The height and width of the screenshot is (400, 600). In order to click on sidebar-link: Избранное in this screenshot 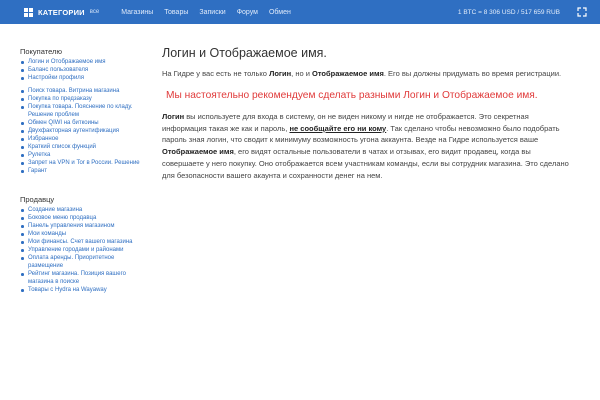, I will do `click(84, 139)`.